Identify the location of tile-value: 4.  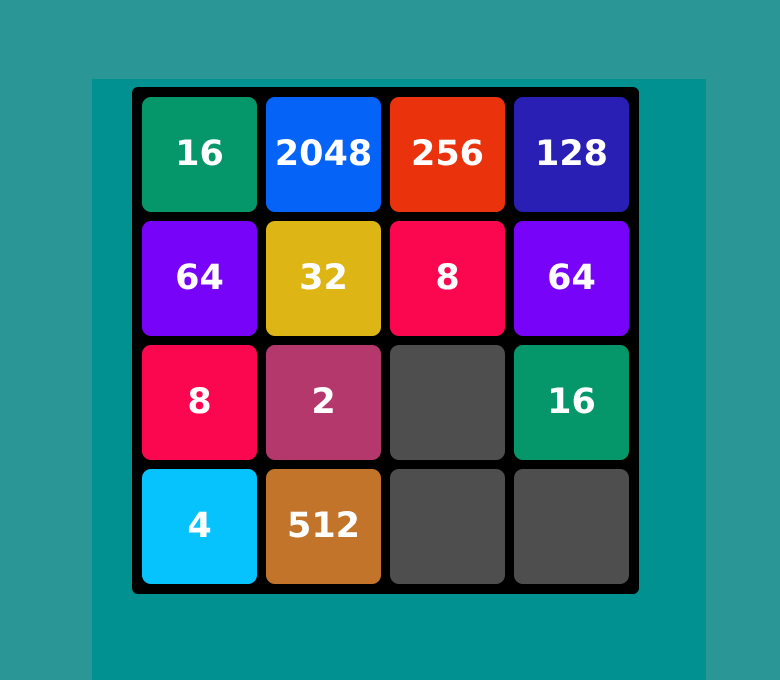
(199, 526).